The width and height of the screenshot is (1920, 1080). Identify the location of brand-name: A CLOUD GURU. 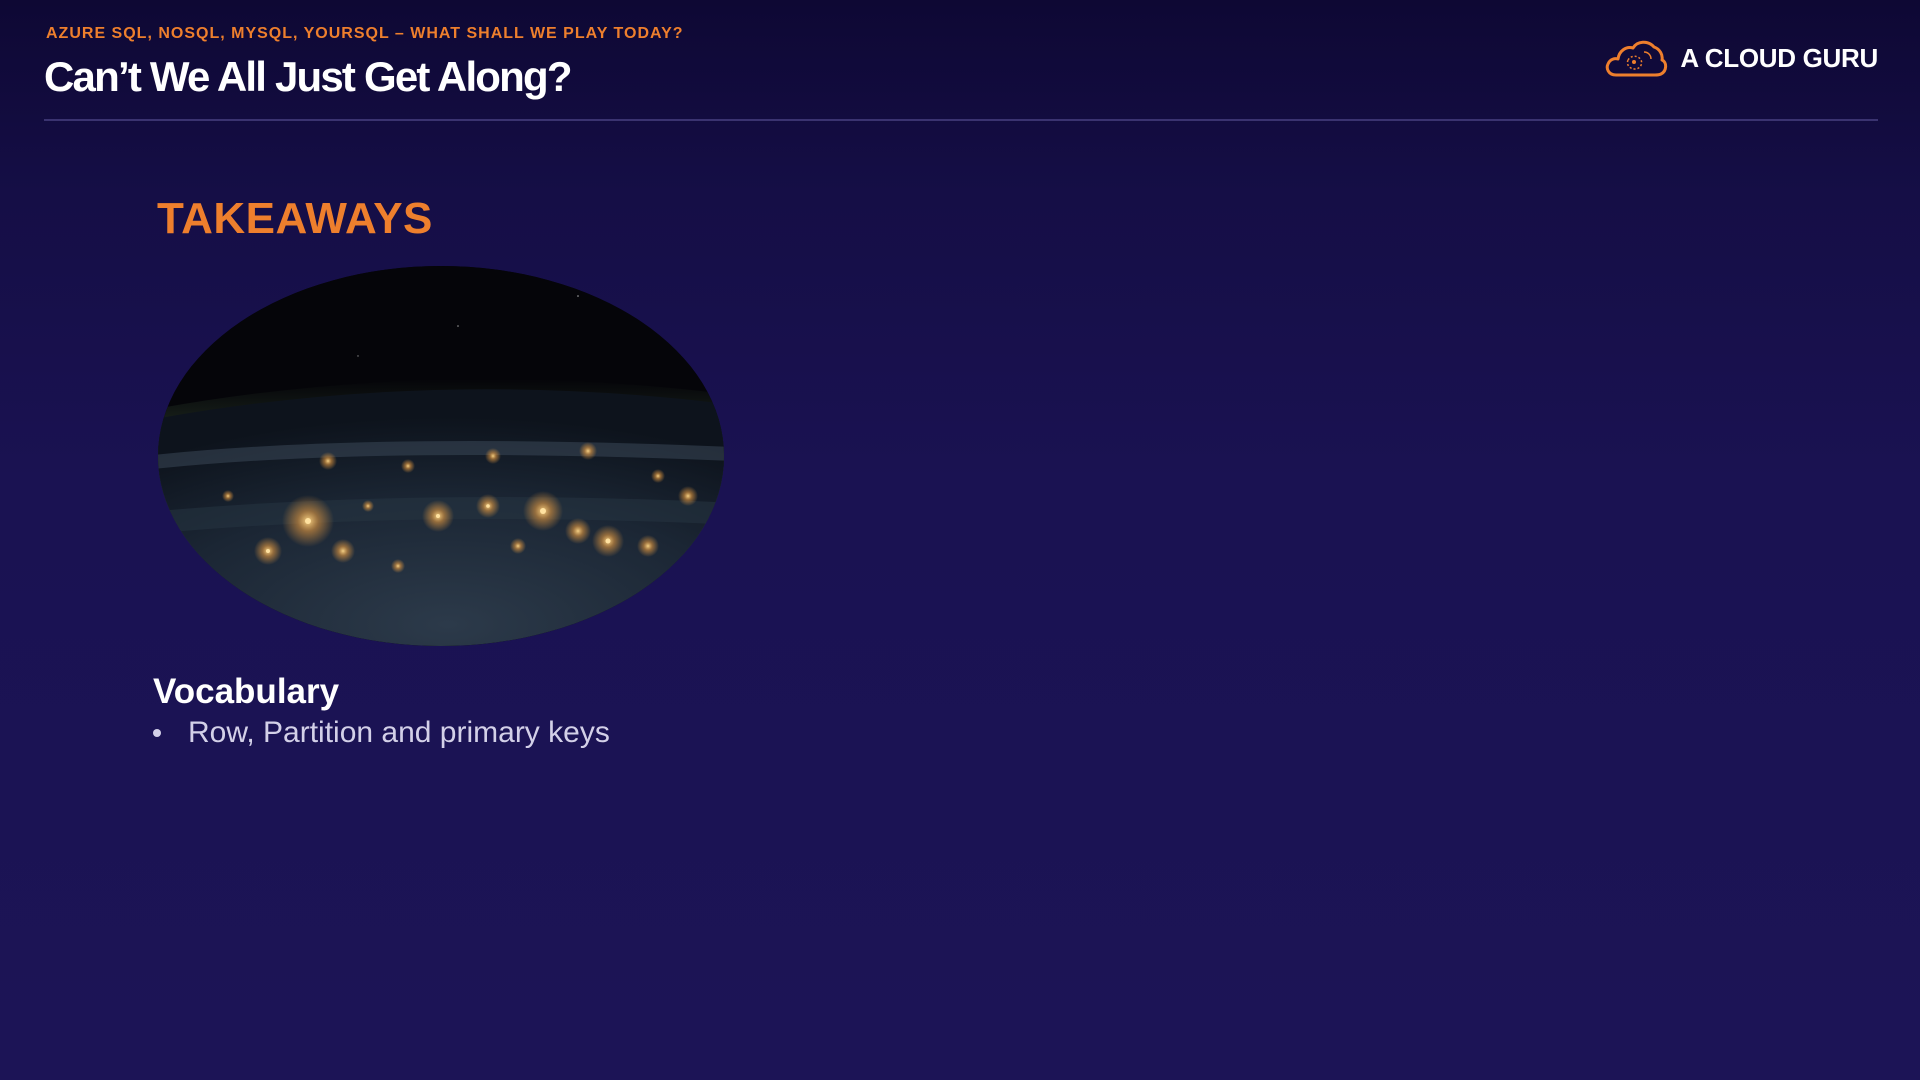
(1779, 57).